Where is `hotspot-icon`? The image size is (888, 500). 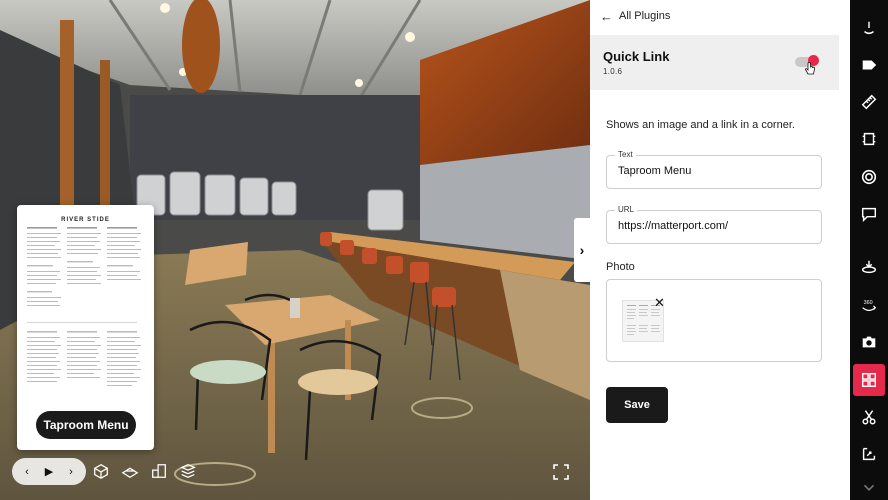
hotspot-icon is located at coordinates (869, 28).